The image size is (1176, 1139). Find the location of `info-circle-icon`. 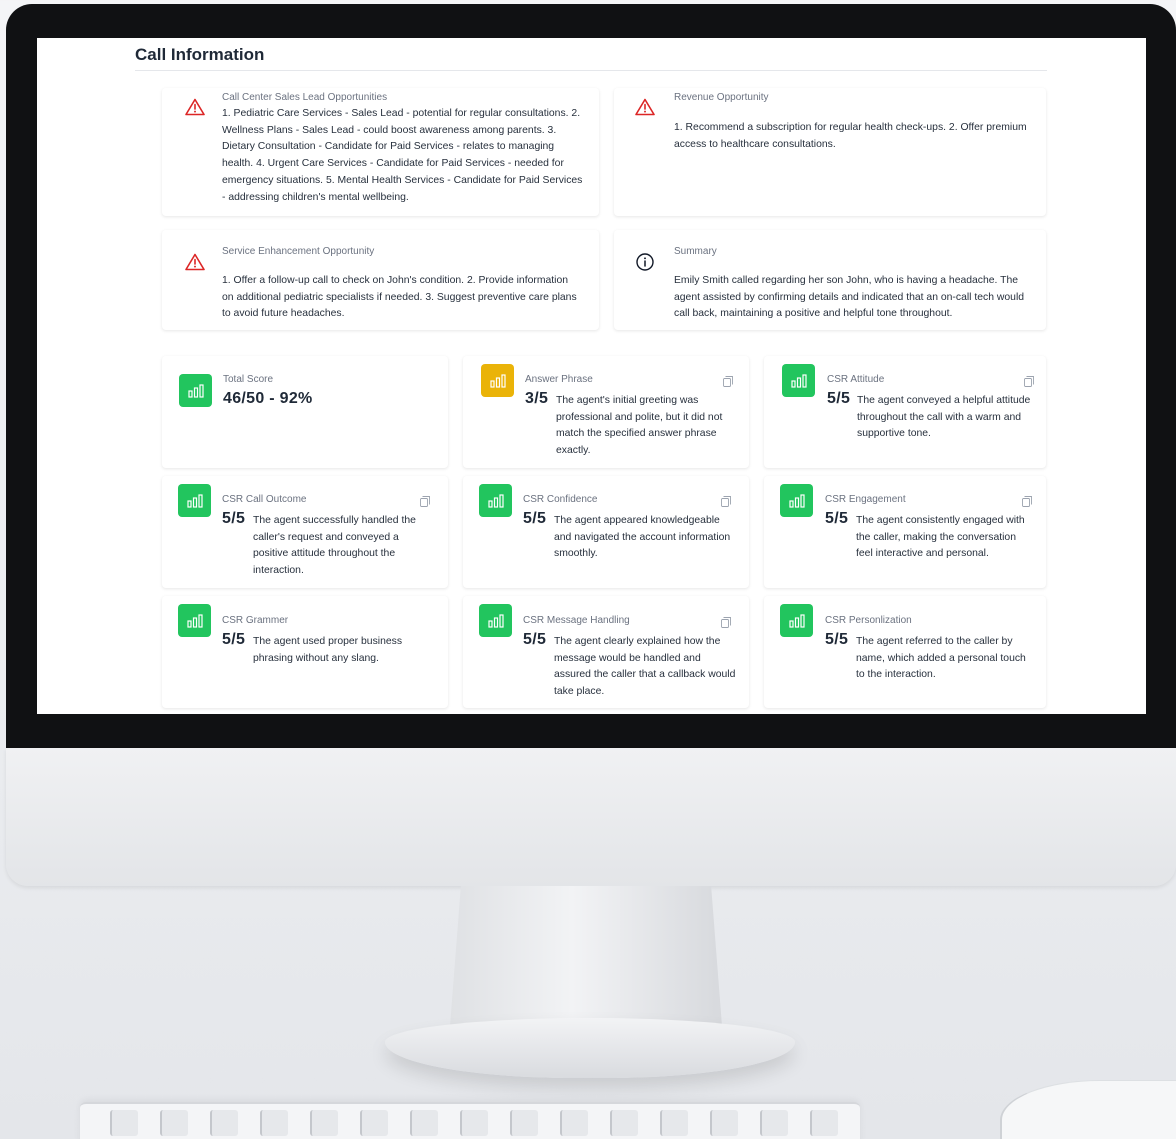

info-circle-icon is located at coordinates (645, 262).